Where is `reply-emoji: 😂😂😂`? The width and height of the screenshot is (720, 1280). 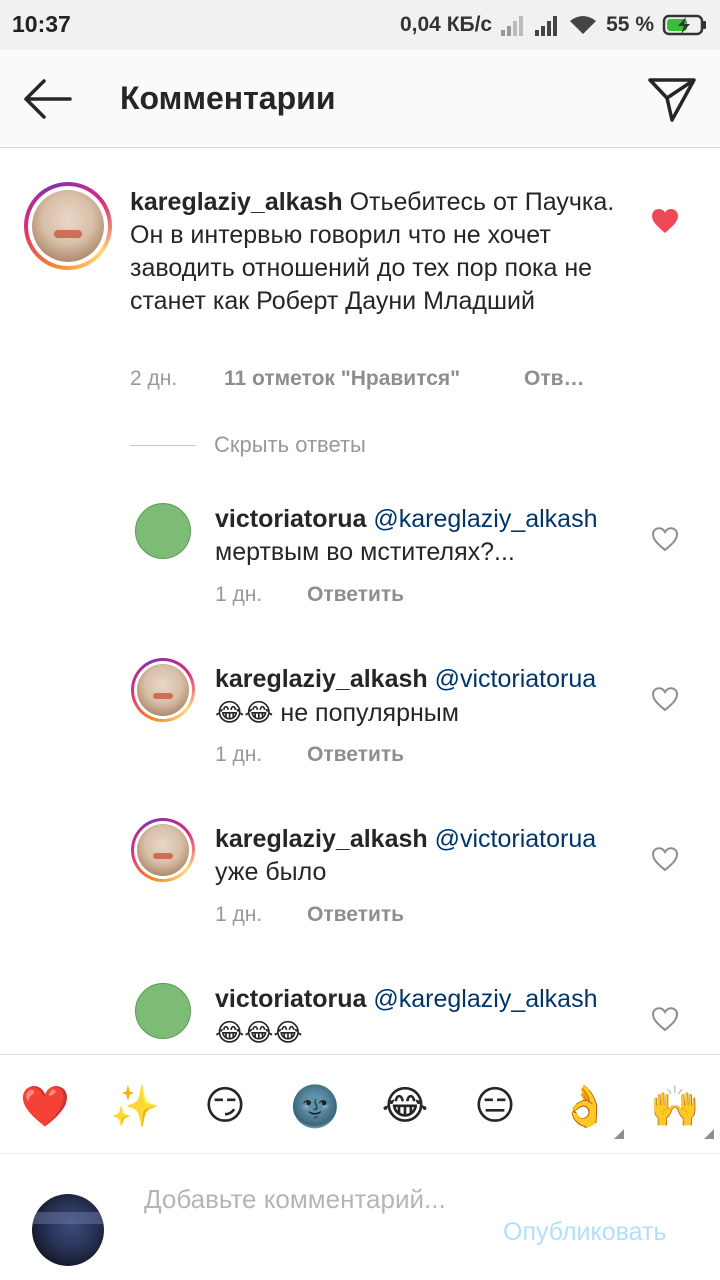
reply-emoji: 😂😂😂 is located at coordinates (259, 1032).